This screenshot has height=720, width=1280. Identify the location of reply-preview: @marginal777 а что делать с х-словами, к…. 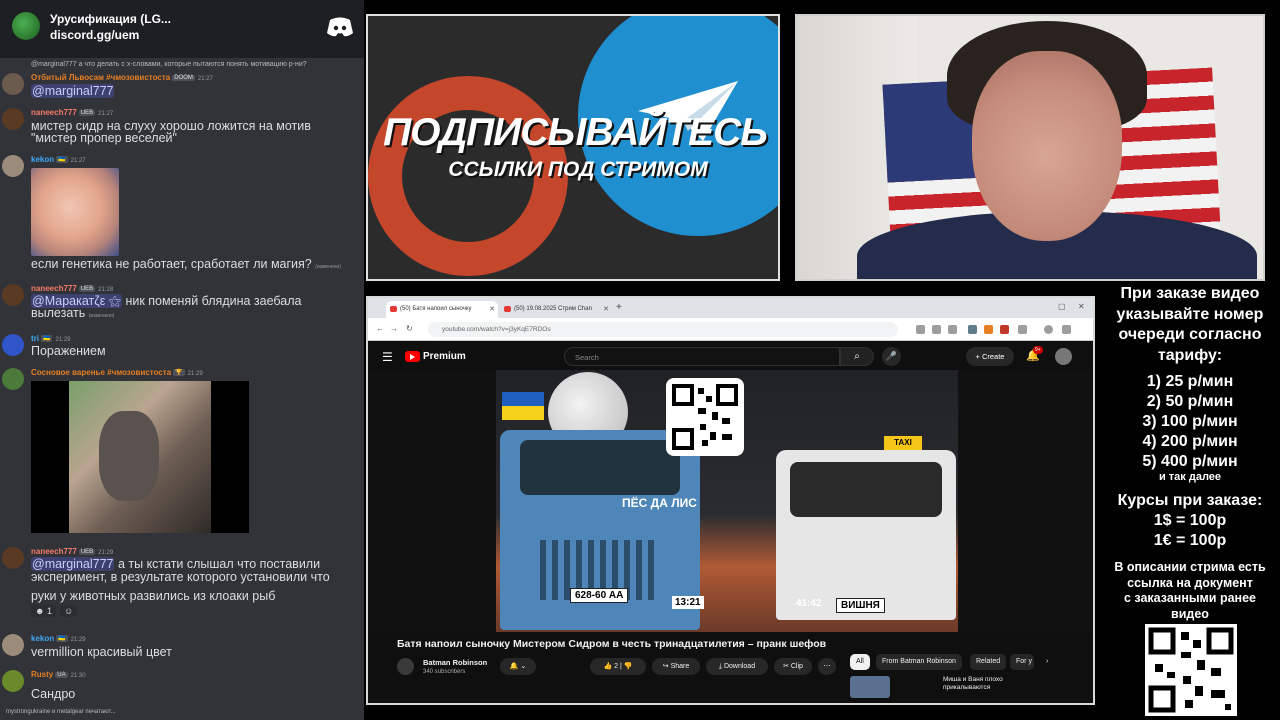
(169, 64).